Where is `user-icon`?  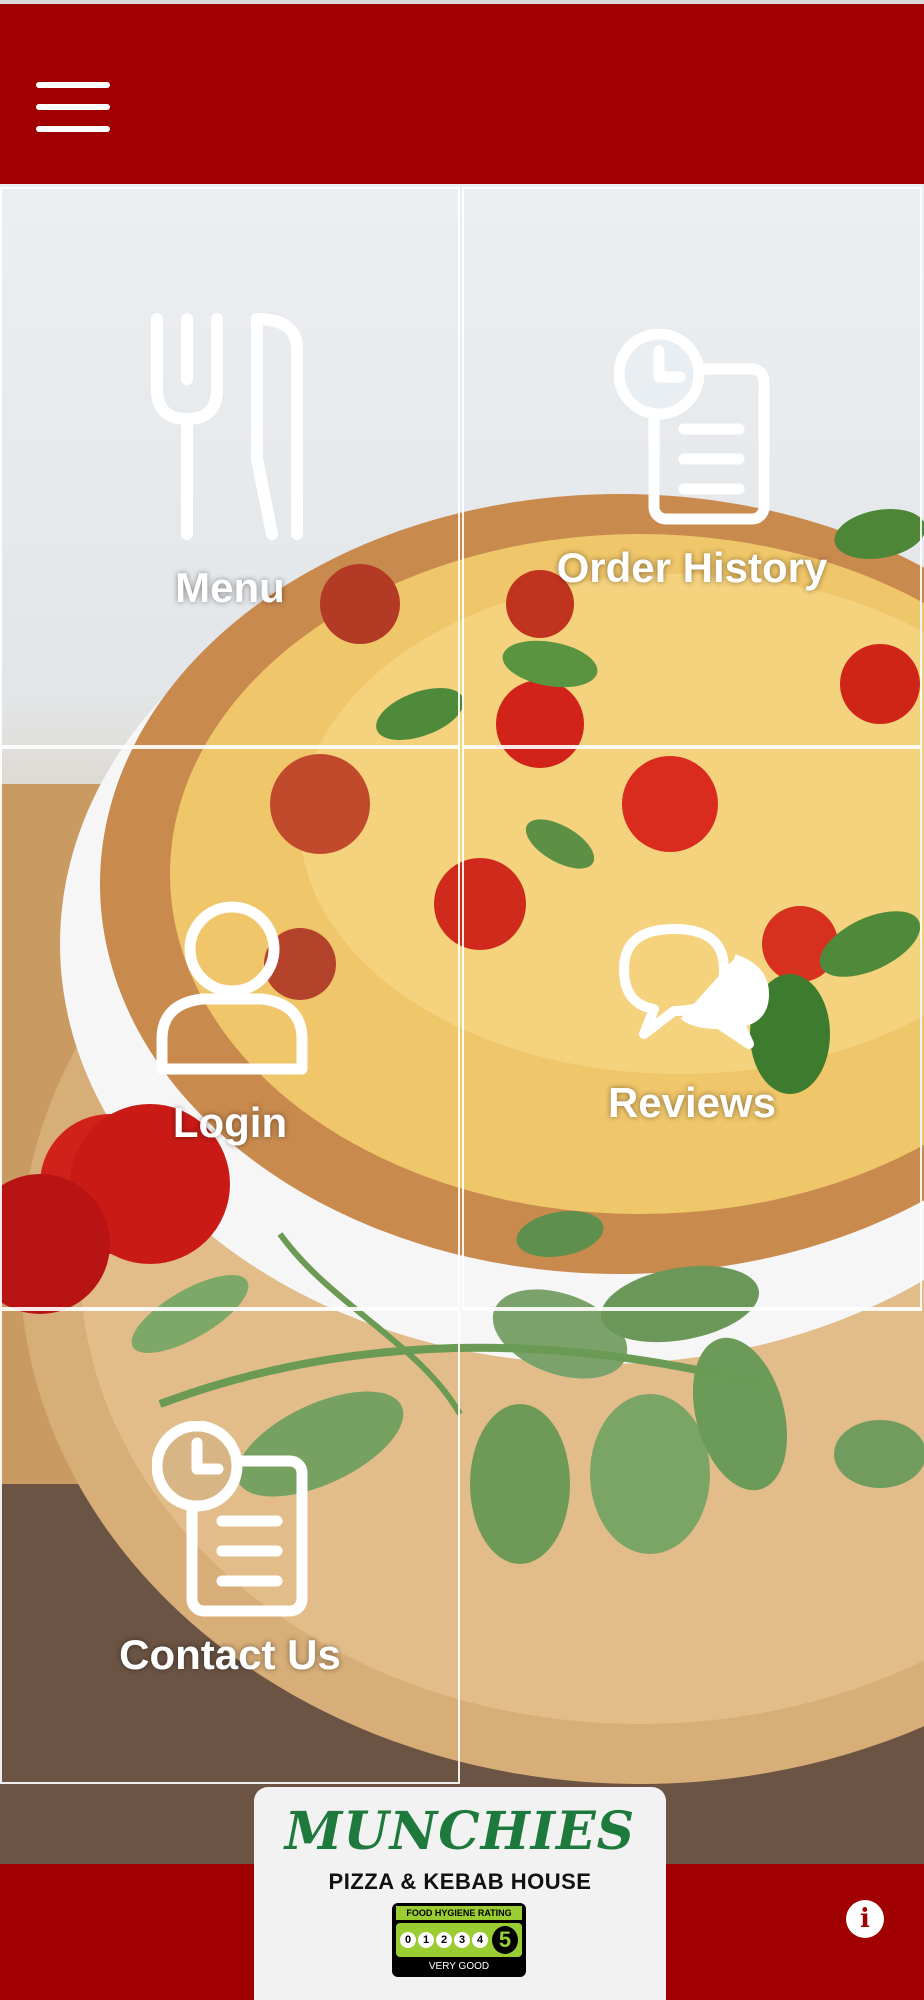
user-icon is located at coordinates (232, 988).